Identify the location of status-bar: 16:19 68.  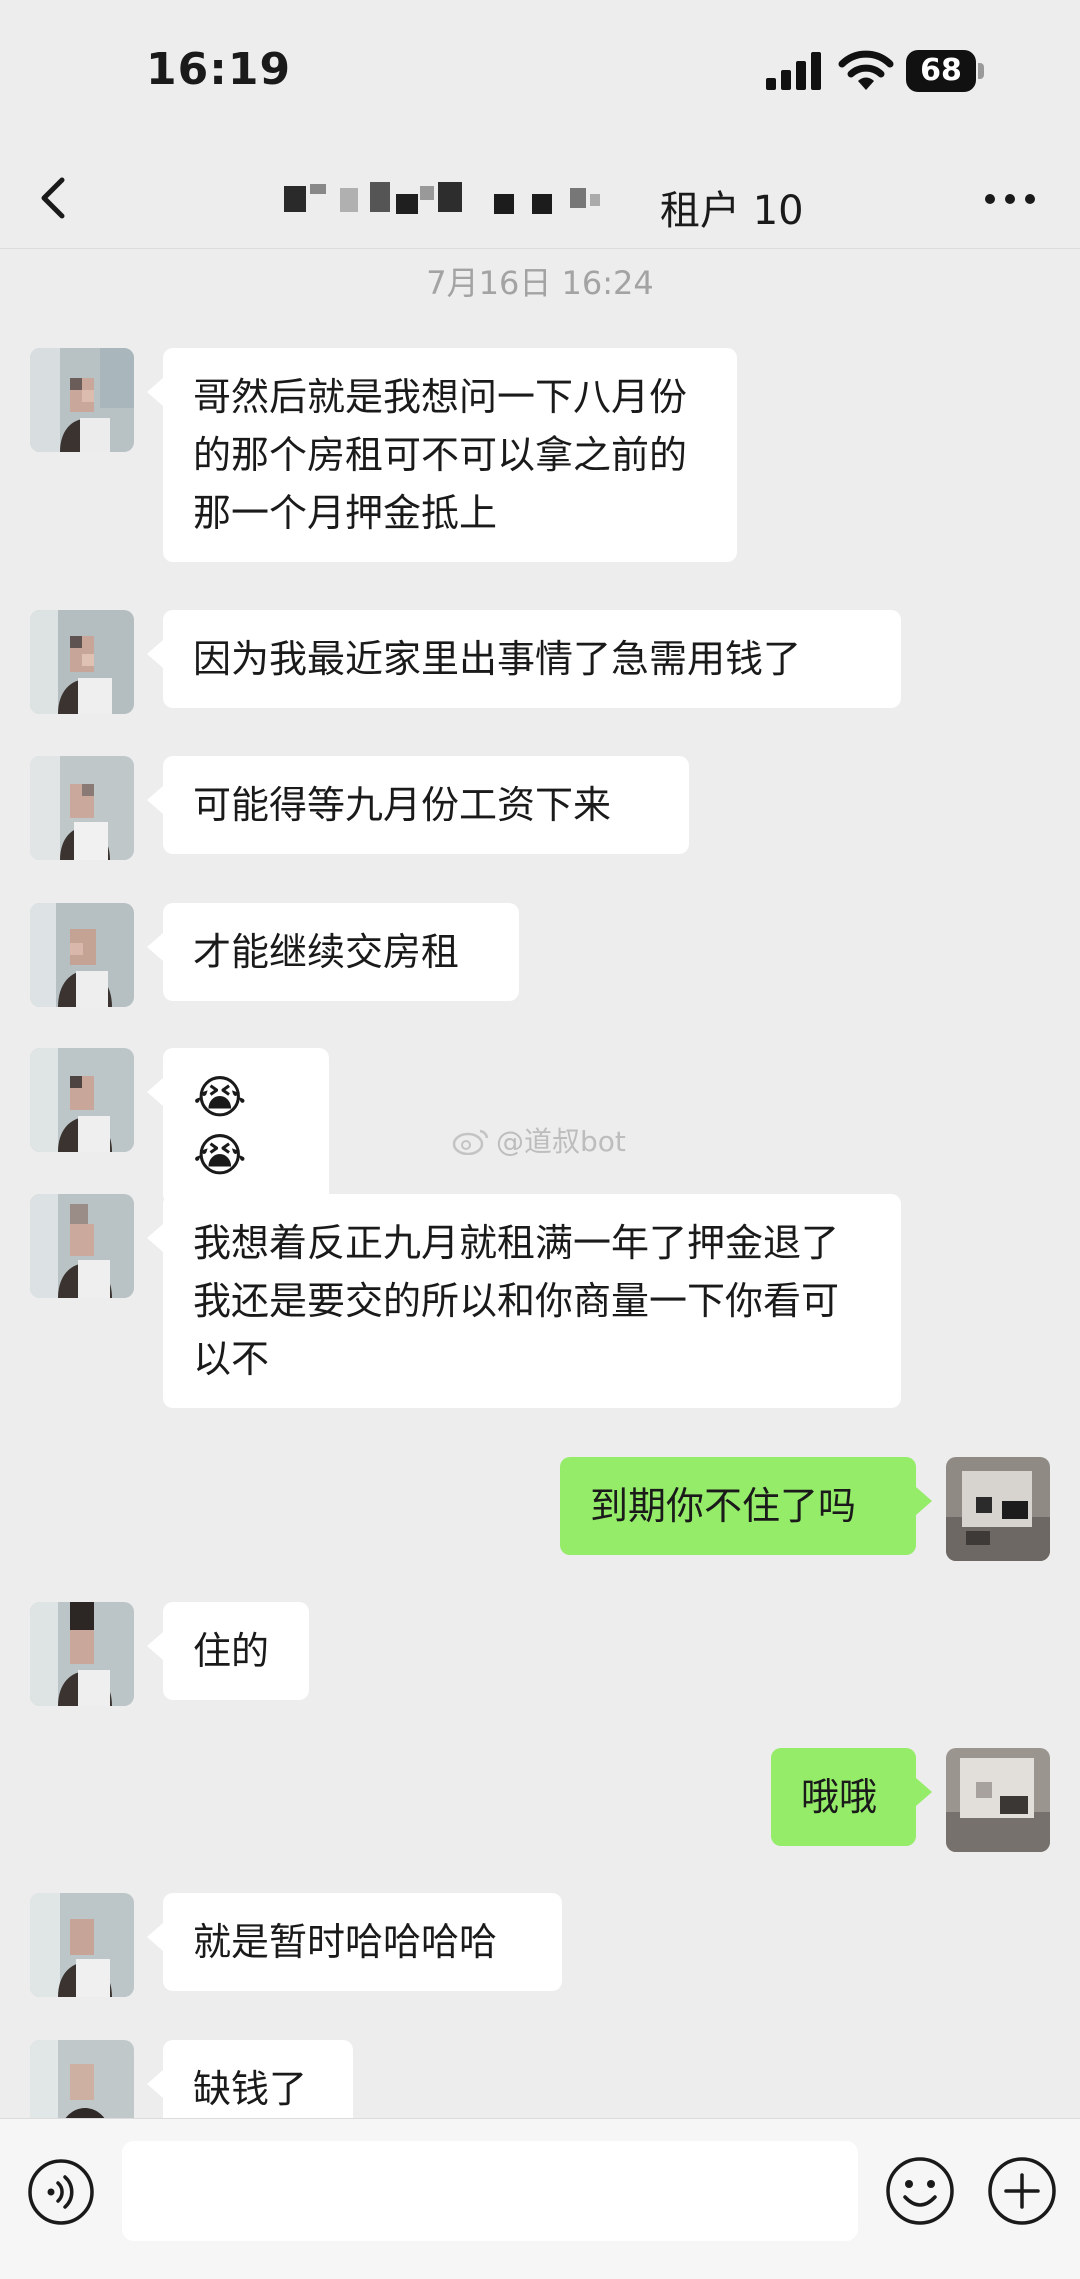
(540, 75).